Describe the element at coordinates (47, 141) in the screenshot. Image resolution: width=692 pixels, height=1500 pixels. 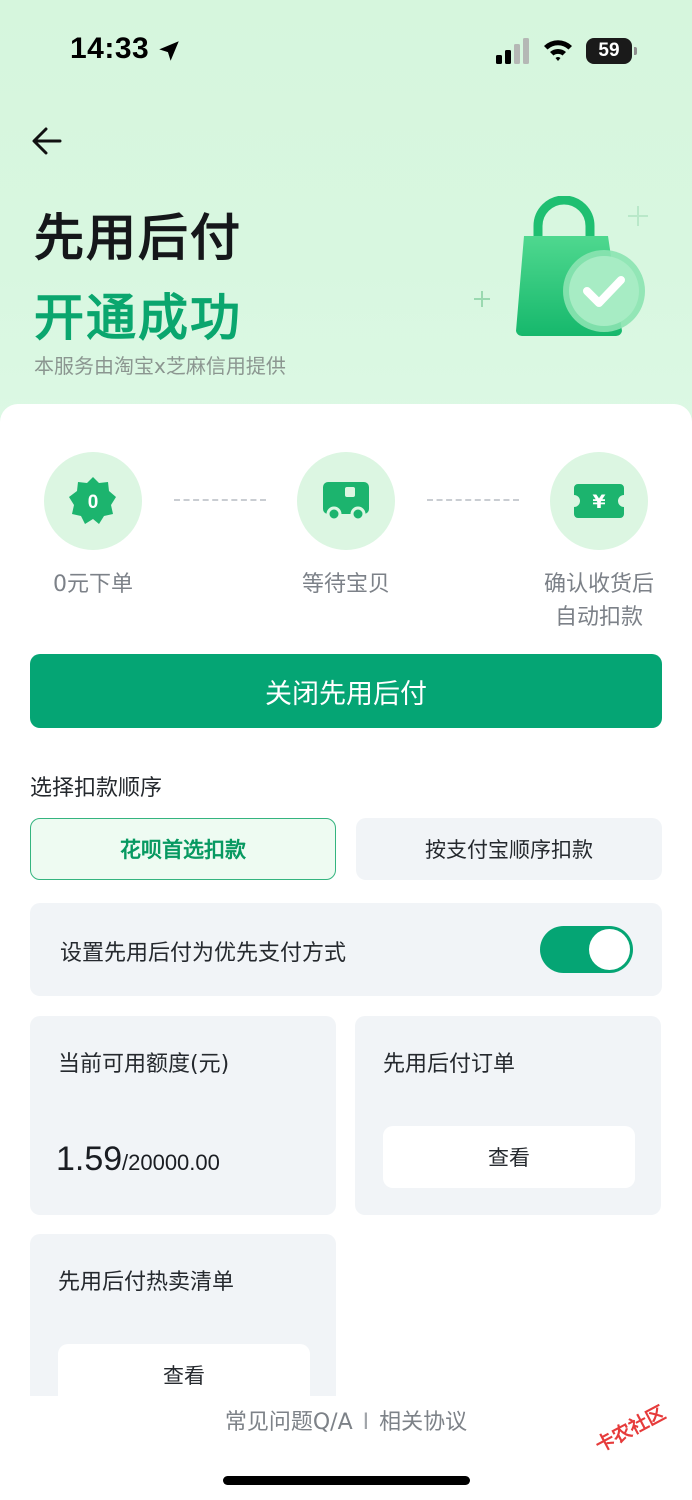
I see `back-arrow-icon` at that location.